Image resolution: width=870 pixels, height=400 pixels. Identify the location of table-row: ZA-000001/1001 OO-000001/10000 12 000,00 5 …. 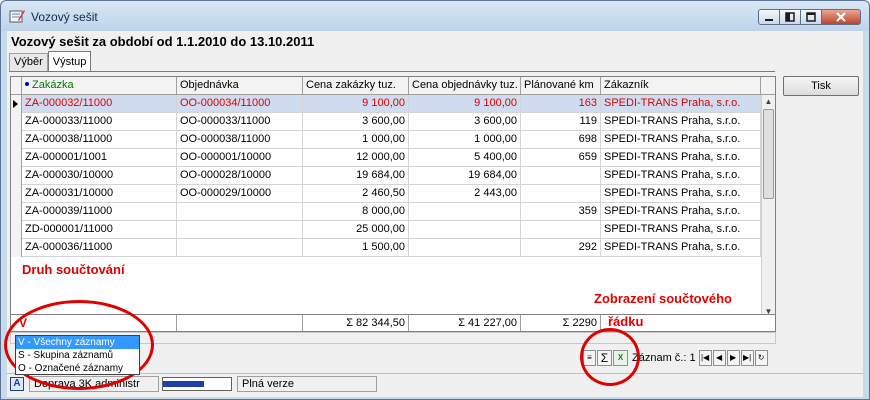
(386, 158).